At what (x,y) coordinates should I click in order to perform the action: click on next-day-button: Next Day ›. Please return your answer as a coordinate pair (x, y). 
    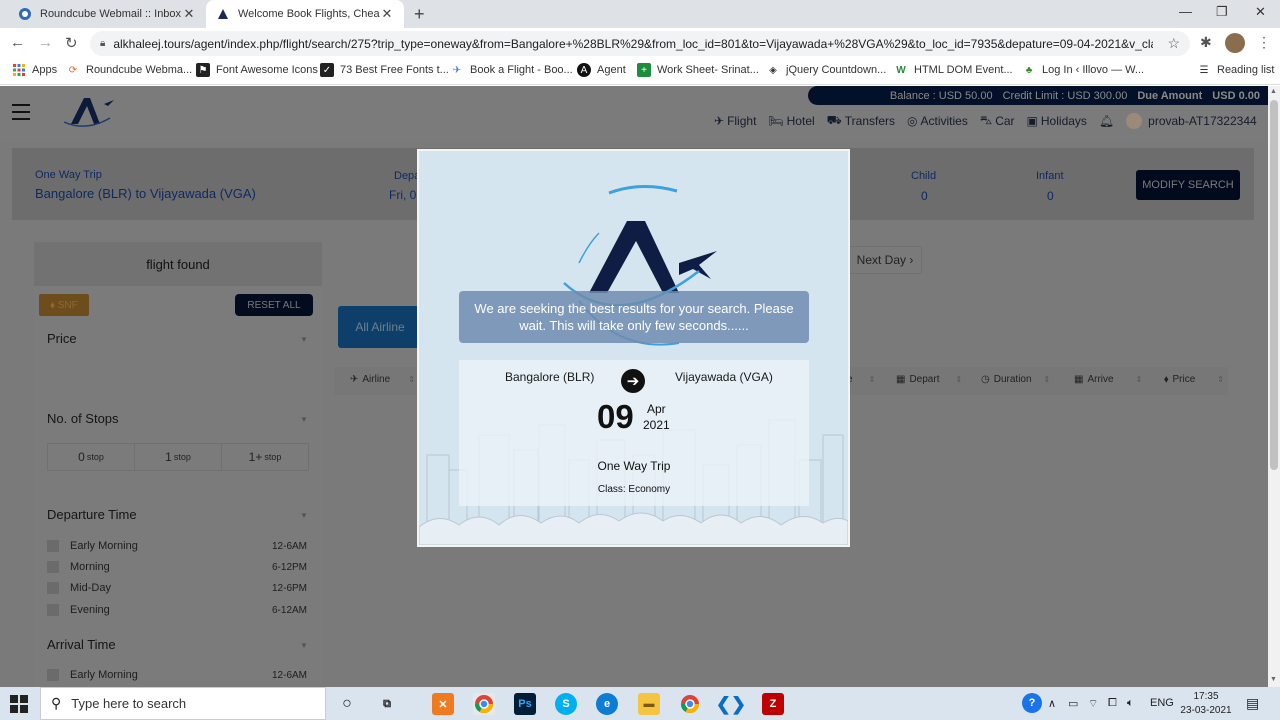
    Looking at the image, I should click on (885, 260).